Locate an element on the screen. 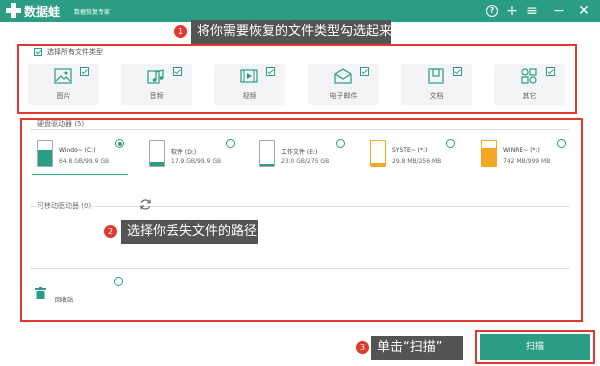 This screenshot has height=366, width=600. drive-name: Windo~ (C:) is located at coordinates (77, 150).